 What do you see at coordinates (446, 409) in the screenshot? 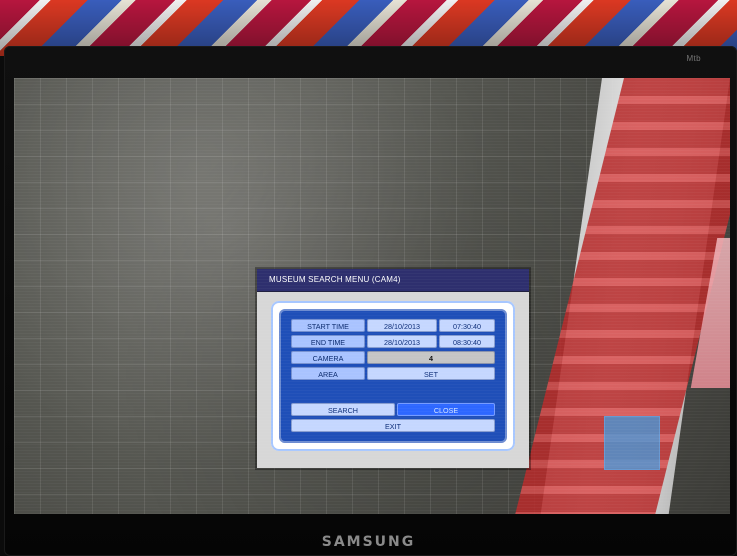
I see `close-button: CLOSE` at bounding box center [446, 409].